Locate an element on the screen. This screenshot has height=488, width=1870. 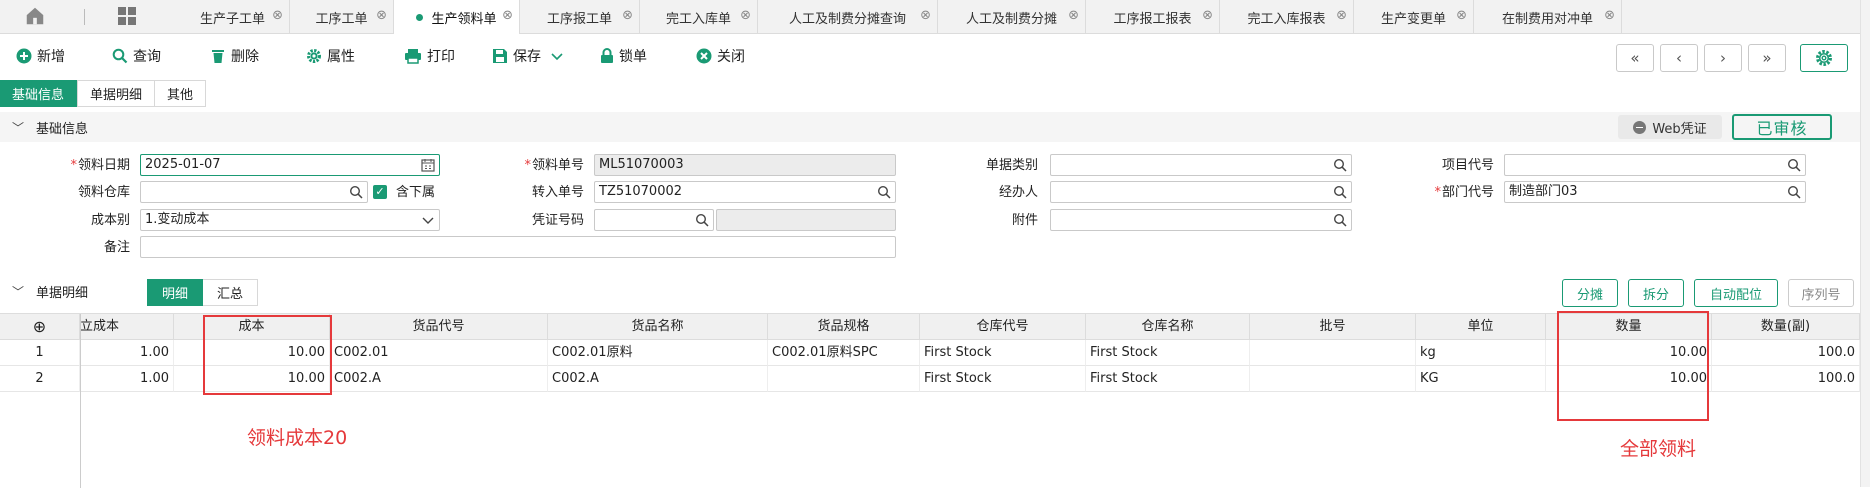
table-cell: C002.01原料 is located at coordinates (658, 353).